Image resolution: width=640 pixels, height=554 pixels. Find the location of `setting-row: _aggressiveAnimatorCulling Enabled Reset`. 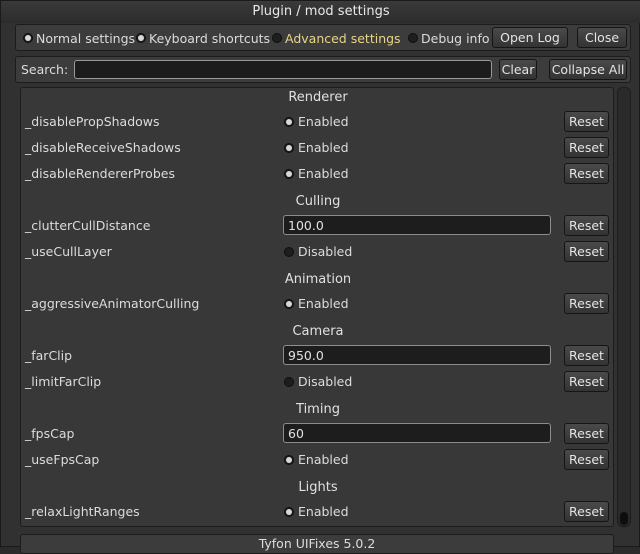

setting-row: _aggressiveAnimatorCulling Enabled Reset is located at coordinates (317, 304).